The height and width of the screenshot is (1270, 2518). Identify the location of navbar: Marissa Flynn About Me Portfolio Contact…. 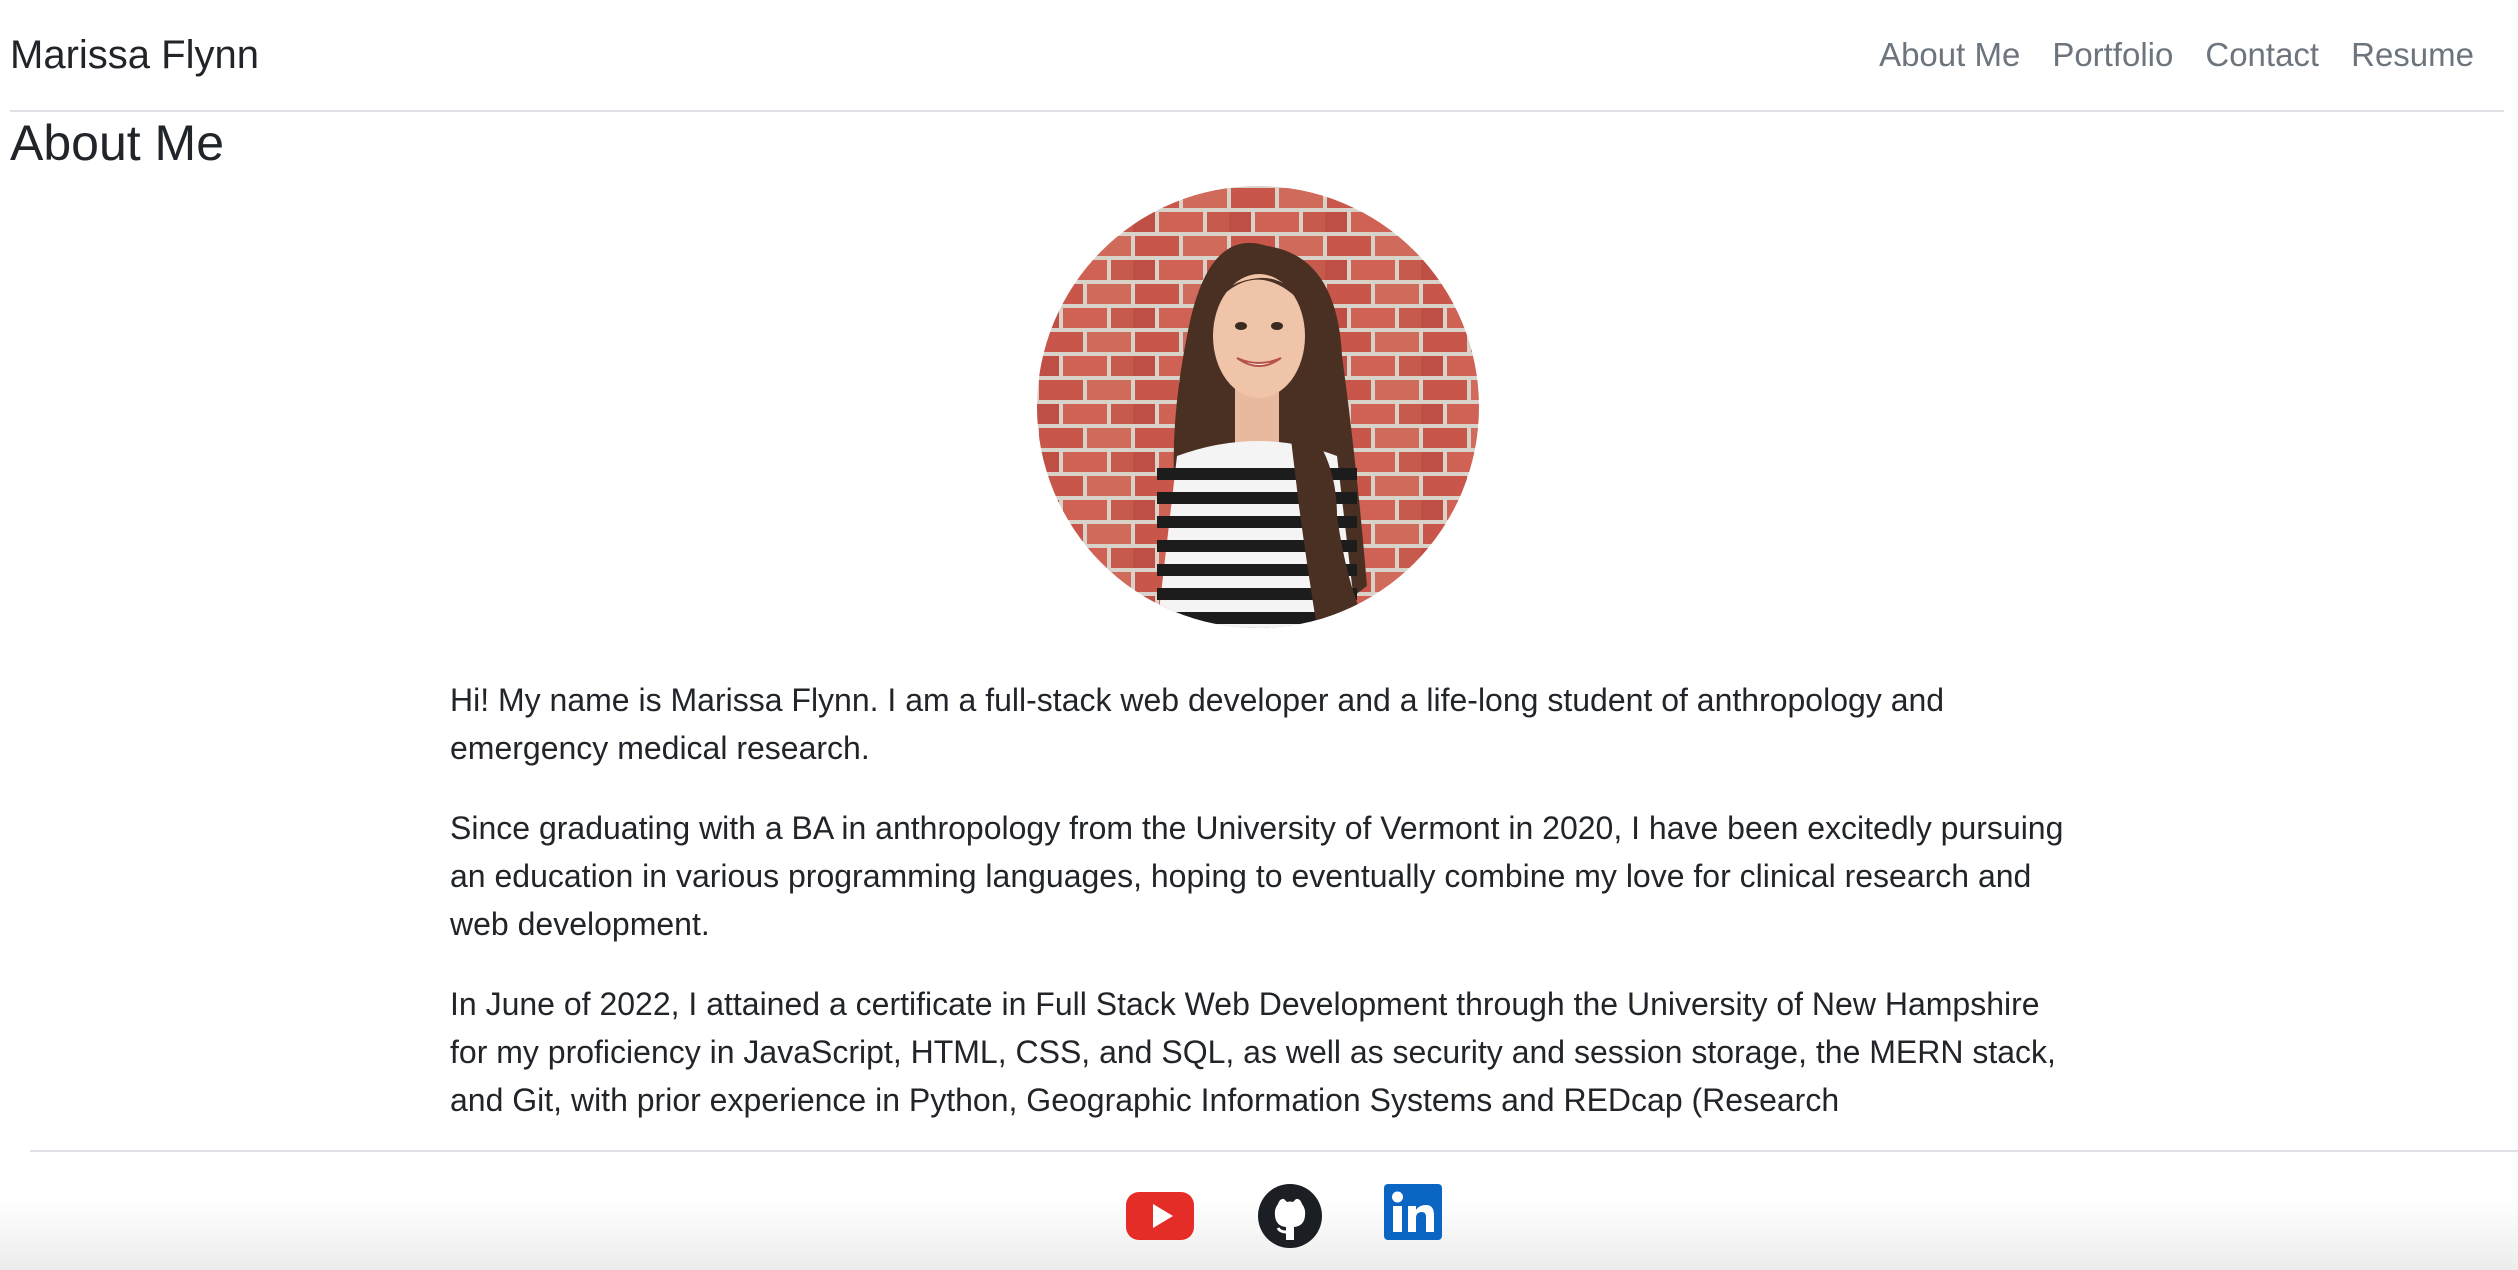
(1259, 55).